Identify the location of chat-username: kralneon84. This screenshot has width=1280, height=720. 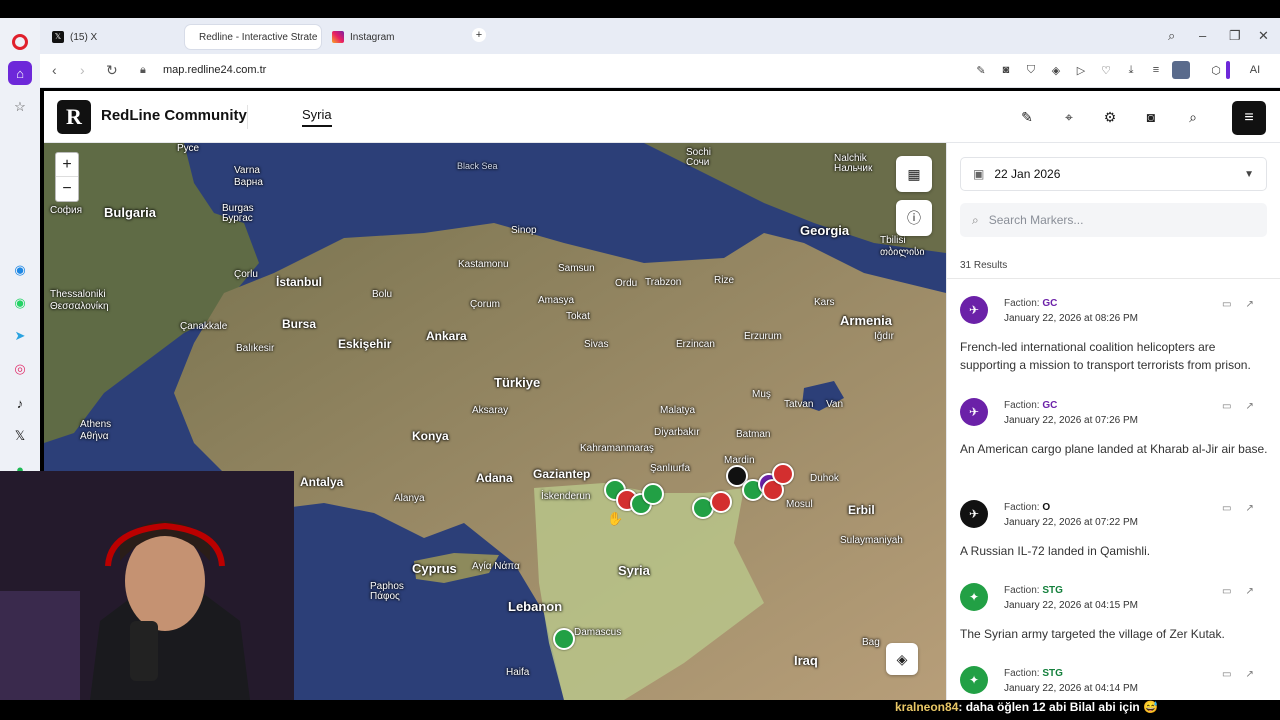
(927, 707).